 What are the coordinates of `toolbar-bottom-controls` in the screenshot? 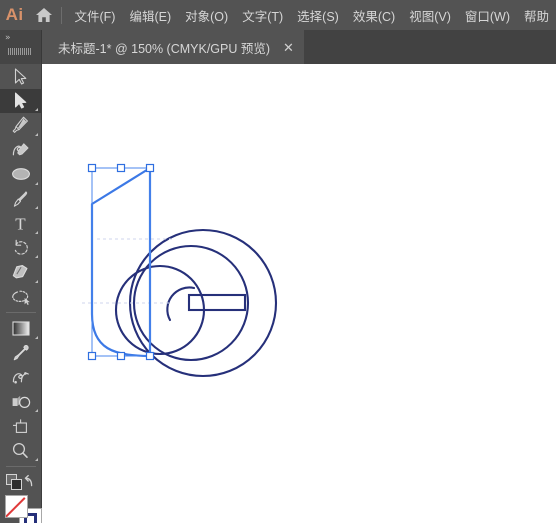 It's located at (20, 481).